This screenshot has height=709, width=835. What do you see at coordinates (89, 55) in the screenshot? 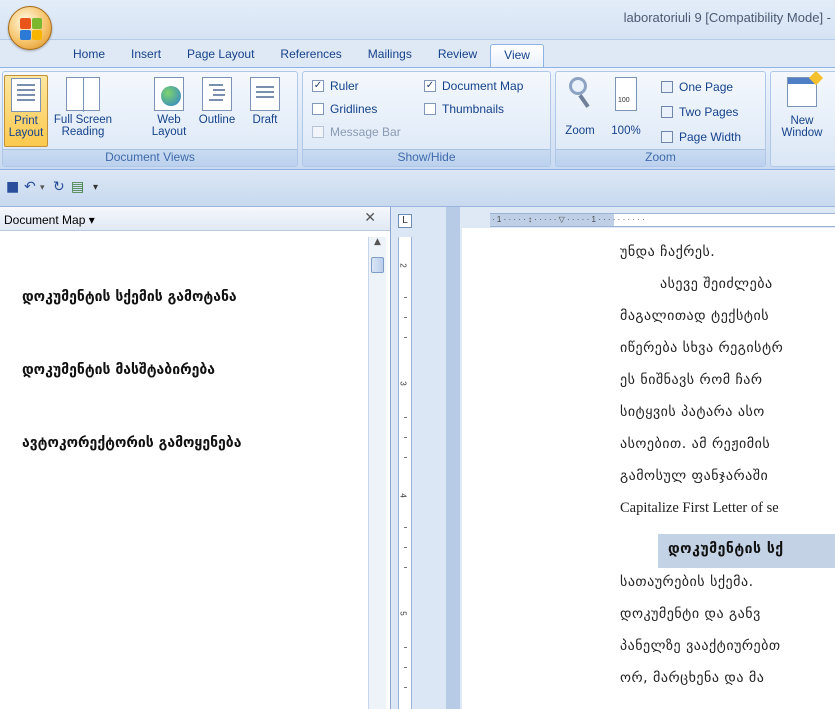
I see `tab-home: Home` at bounding box center [89, 55].